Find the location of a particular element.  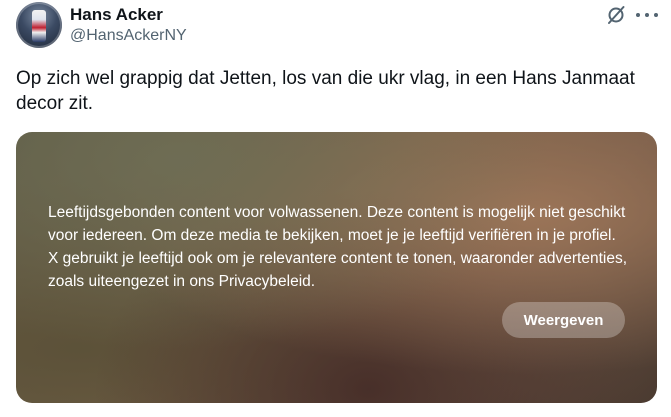

avatar is located at coordinates (39, 25).